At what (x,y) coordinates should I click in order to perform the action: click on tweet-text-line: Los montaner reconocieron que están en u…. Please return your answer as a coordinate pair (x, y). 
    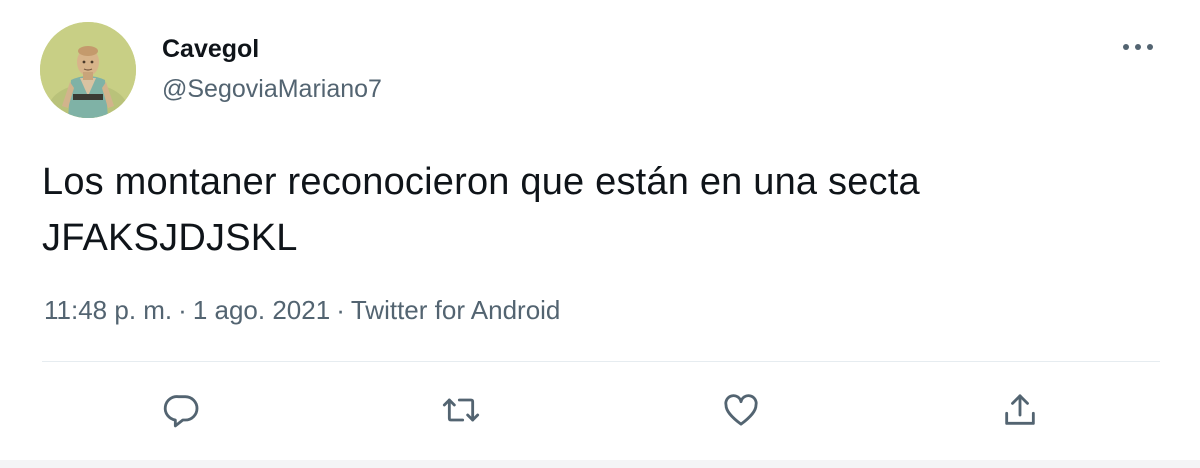
    Looking at the image, I should click on (481, 182).